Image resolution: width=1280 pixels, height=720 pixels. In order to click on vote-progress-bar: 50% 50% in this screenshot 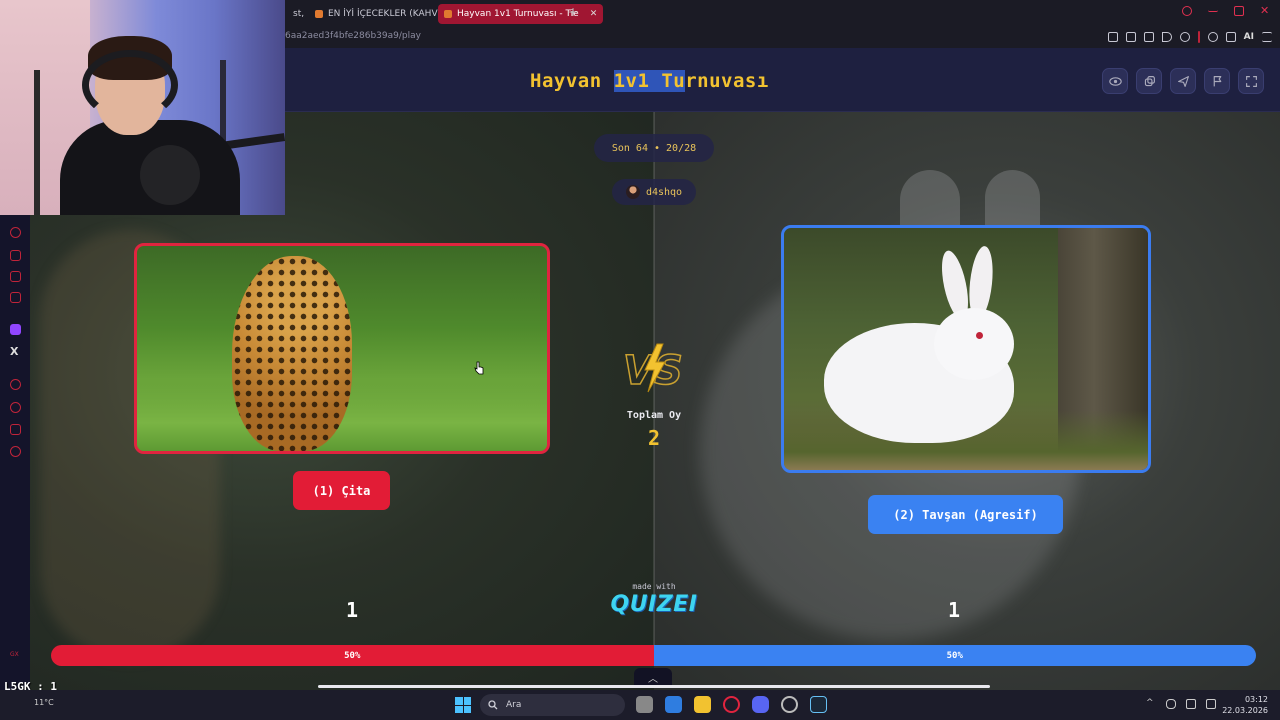, I will do `click(653, 655)`.